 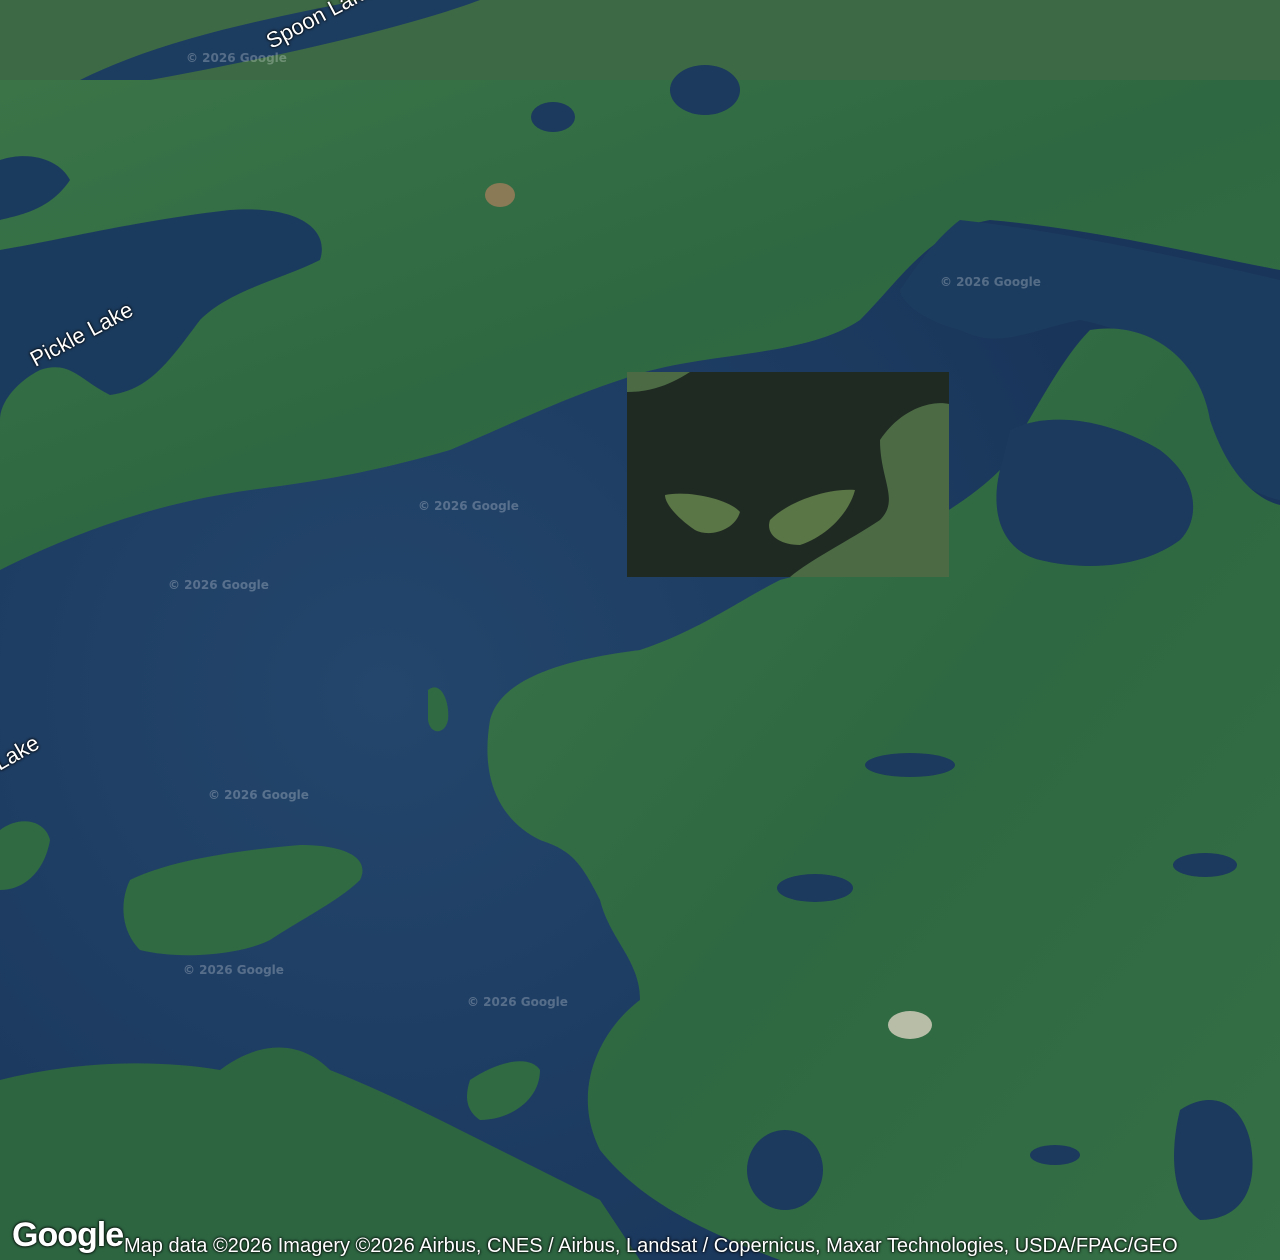 What do you see at coordinates (553, 117) in the screenshot?
I see `north-lake-b` at bounding box center [553, 117].